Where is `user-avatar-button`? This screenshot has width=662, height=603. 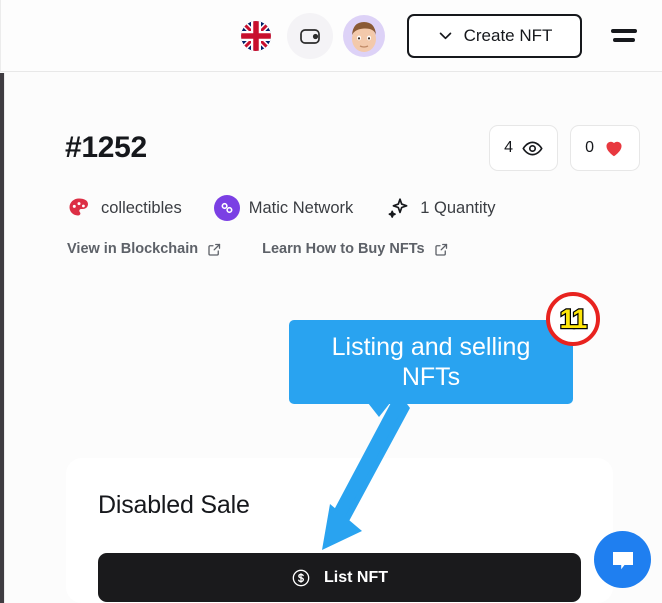 user-avatar-button is located at coordinates (364, 36).